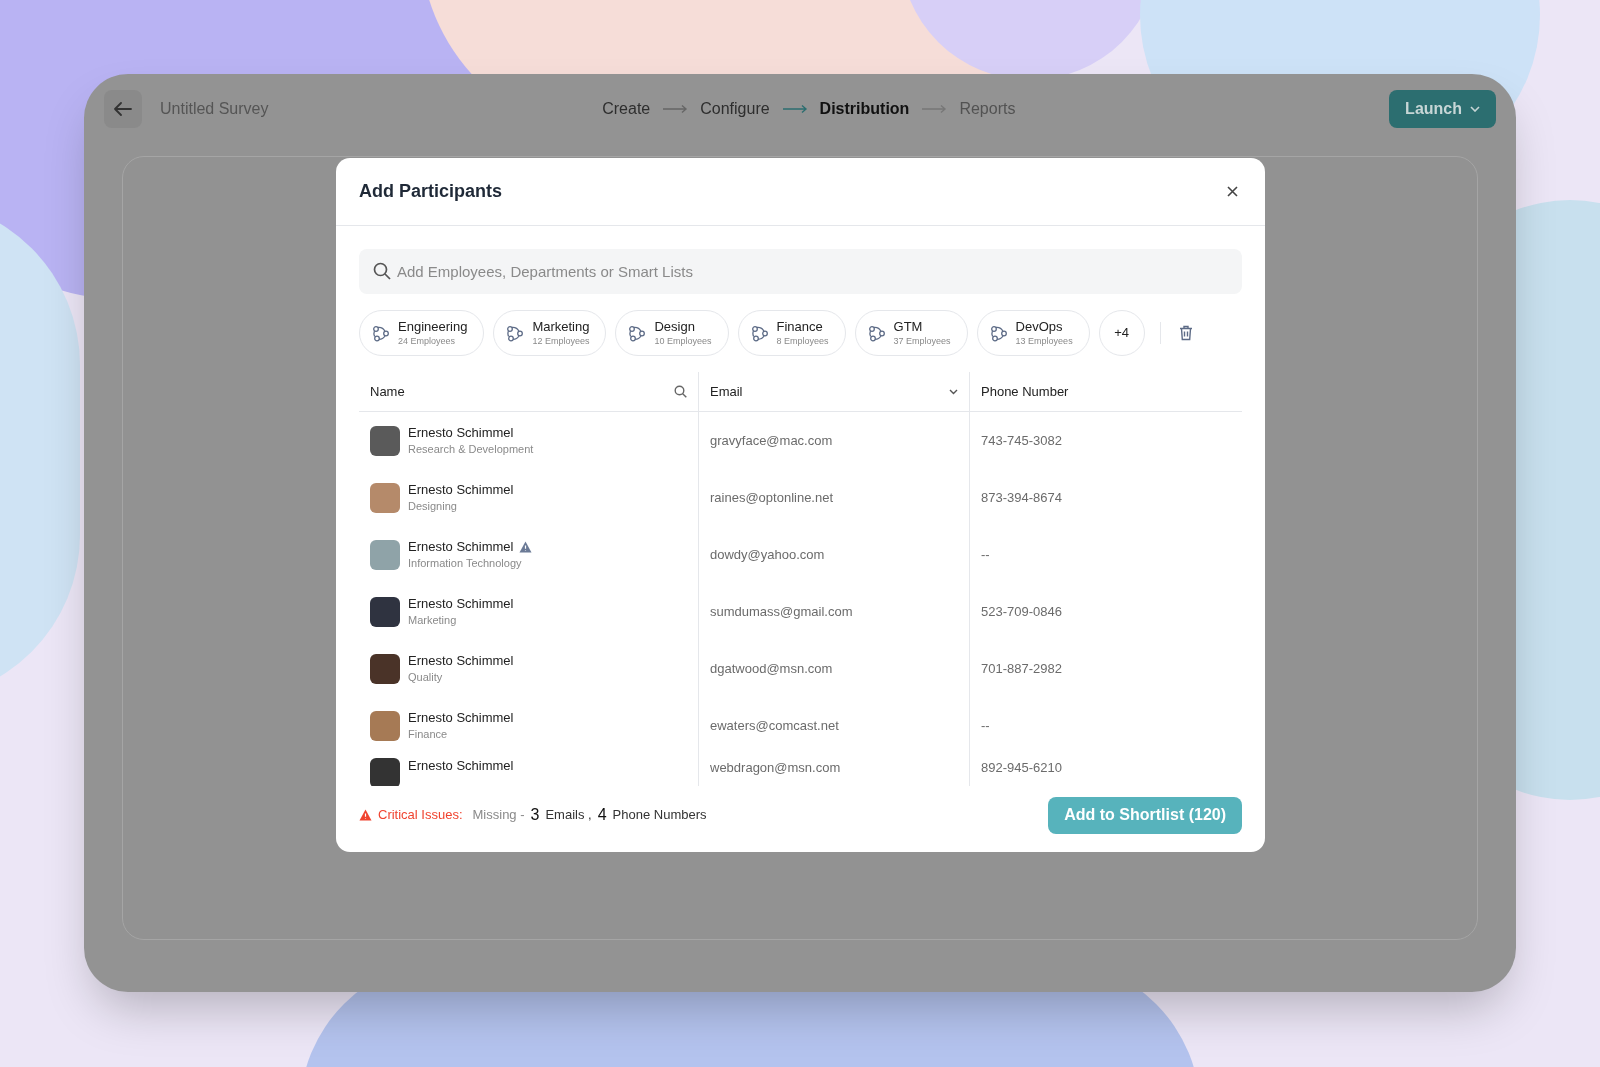 Image resolution: width=1600 pixels, height=1067 pixels. What do you see at coordinates (214, 109) in the screenshot?
I see `survey-title: Untitled Survey` at bounding box center [214, 109].